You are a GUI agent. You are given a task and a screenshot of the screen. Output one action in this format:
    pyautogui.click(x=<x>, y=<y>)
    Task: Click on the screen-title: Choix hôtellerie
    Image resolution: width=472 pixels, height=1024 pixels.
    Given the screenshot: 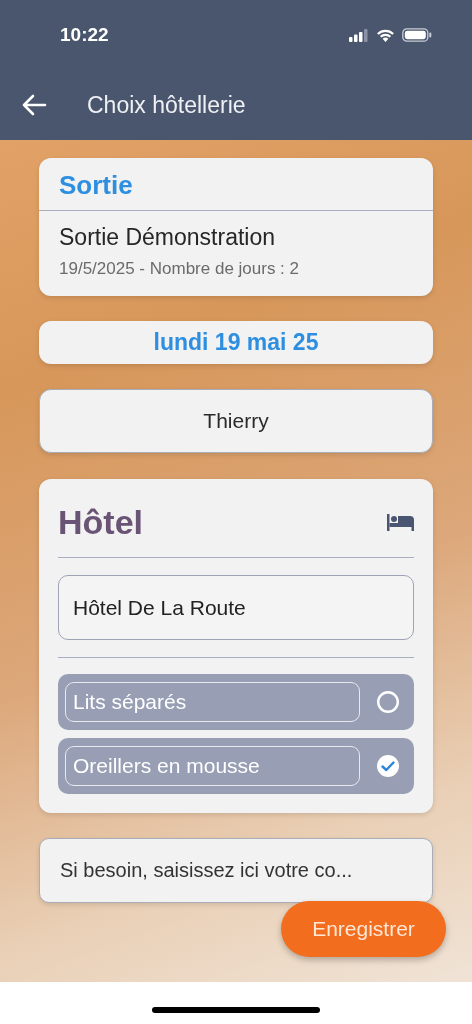 What is the action you would take?
    pyautogui.click(x=166, y=105)
    